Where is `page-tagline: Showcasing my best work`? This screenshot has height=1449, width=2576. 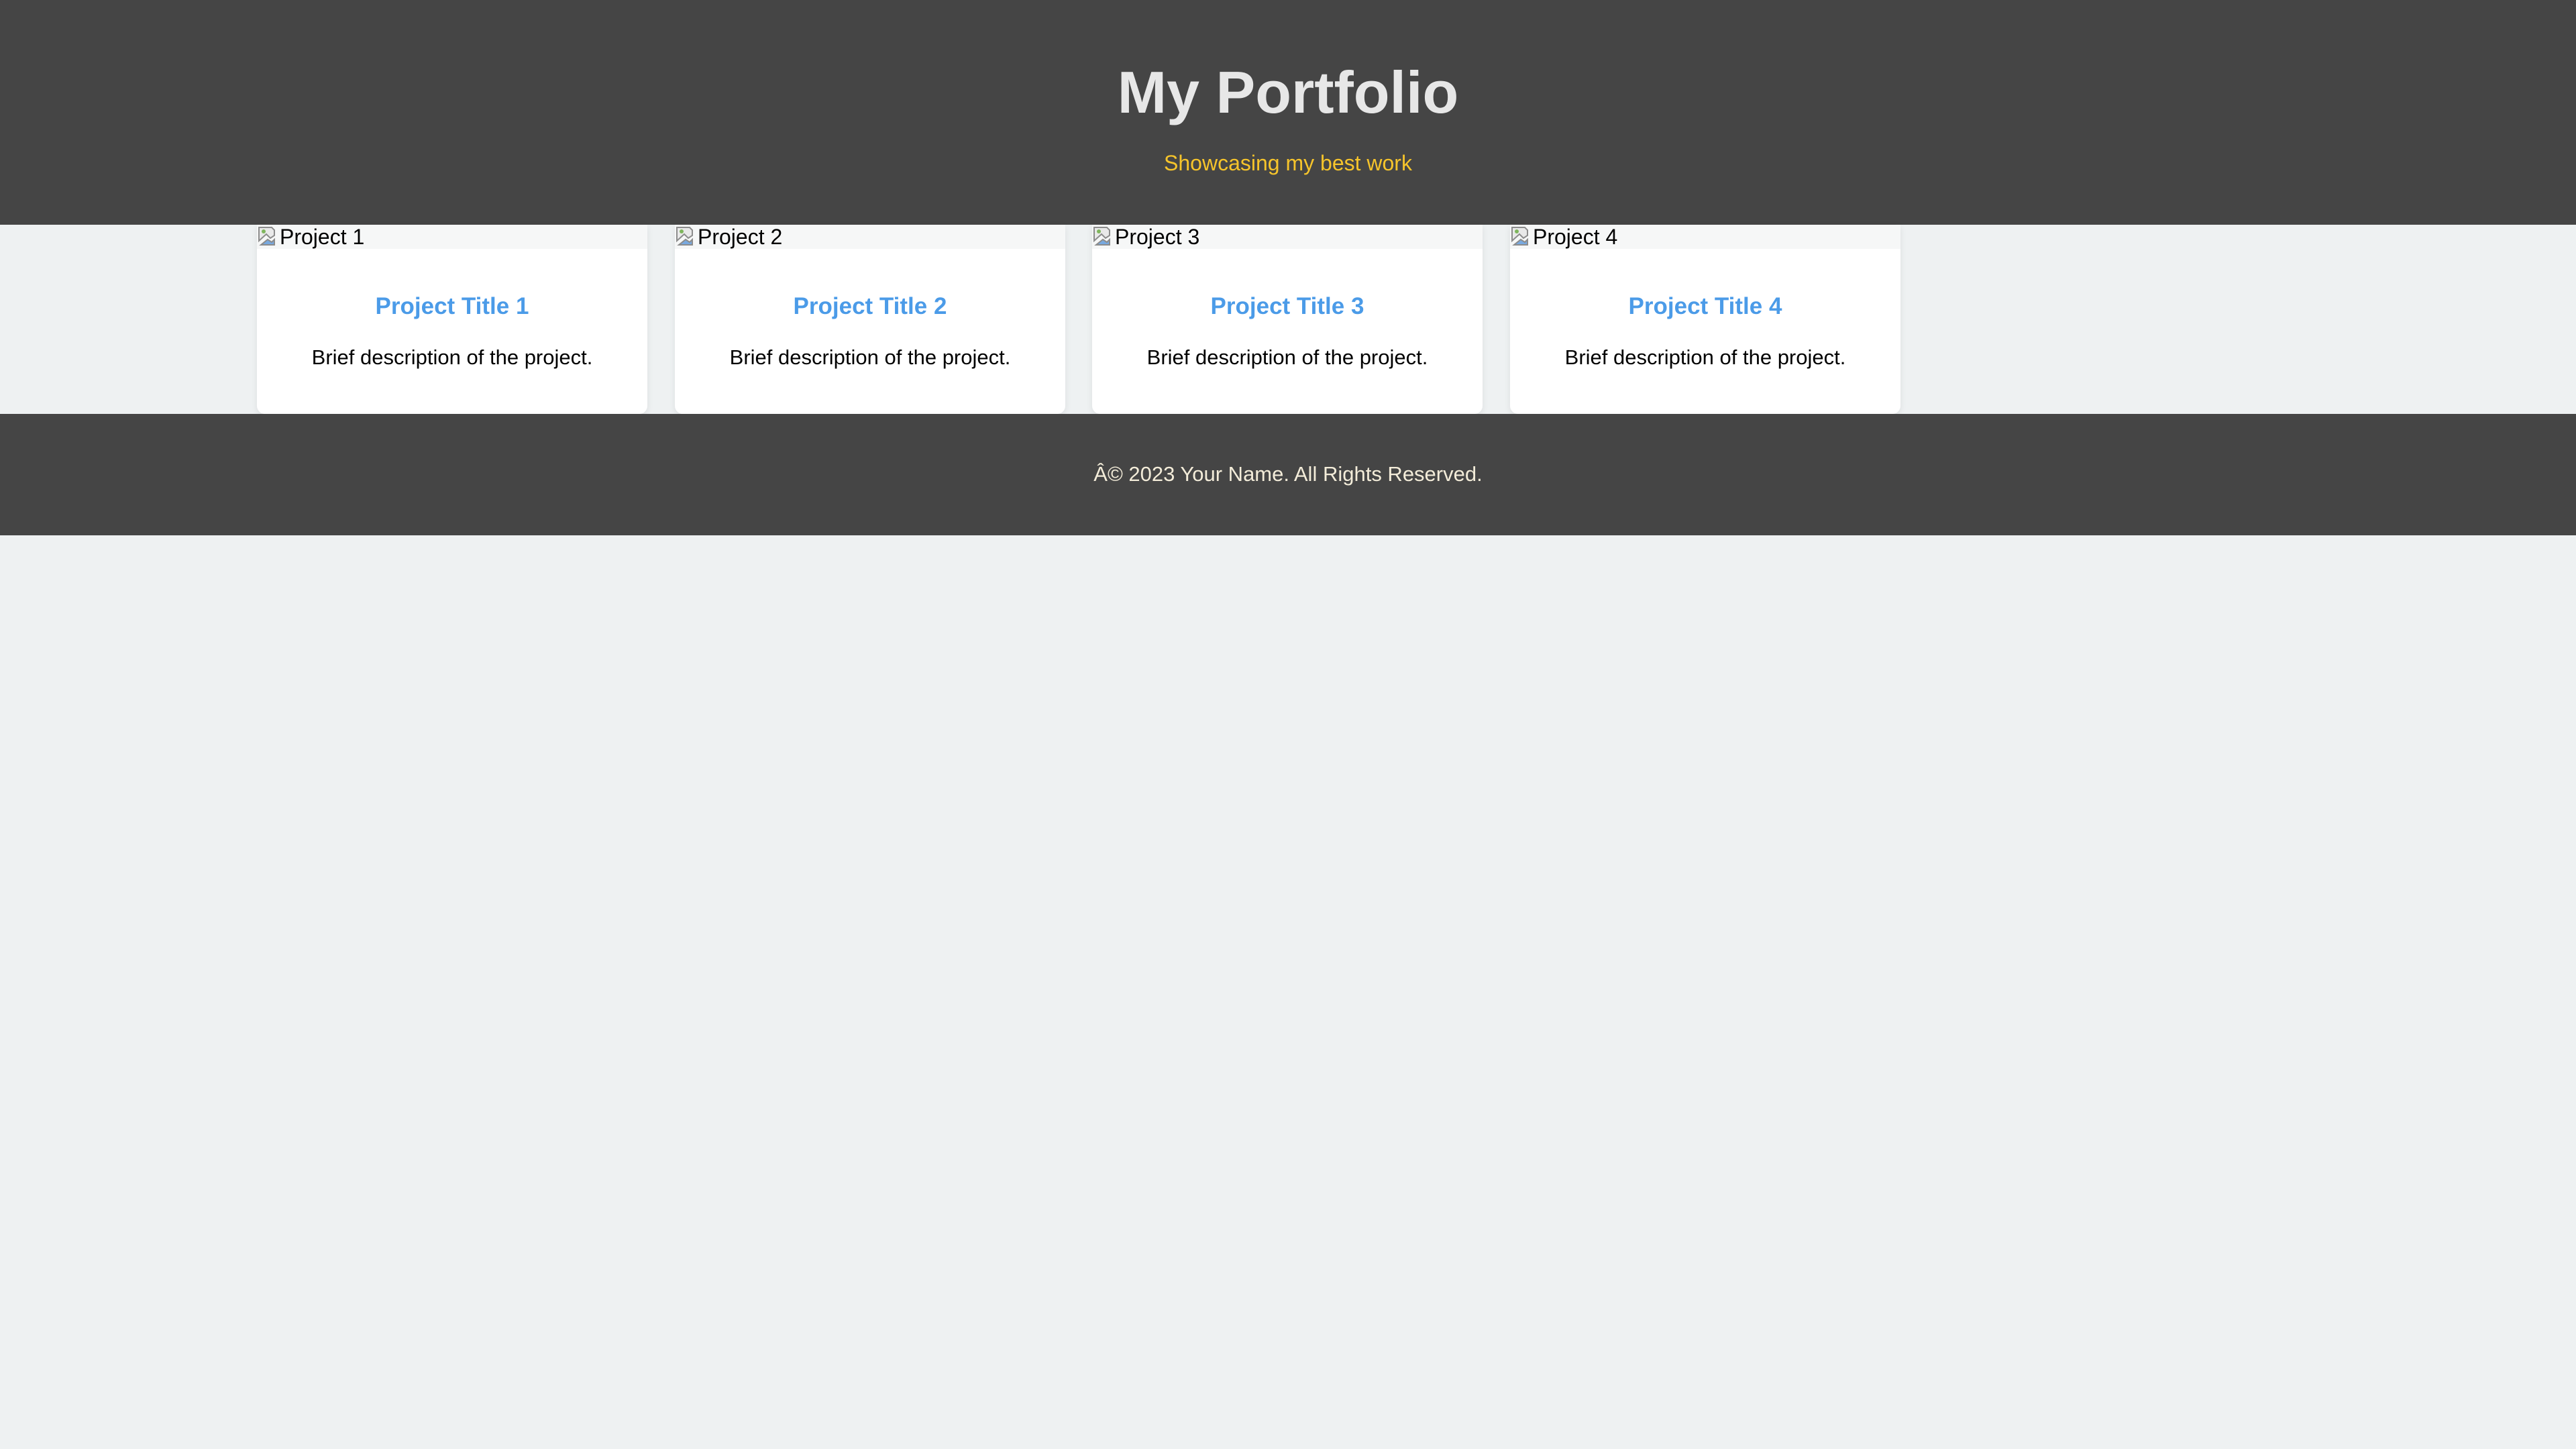 page-tagline: Showcasing my best work is located at coordinates (1288, 163).